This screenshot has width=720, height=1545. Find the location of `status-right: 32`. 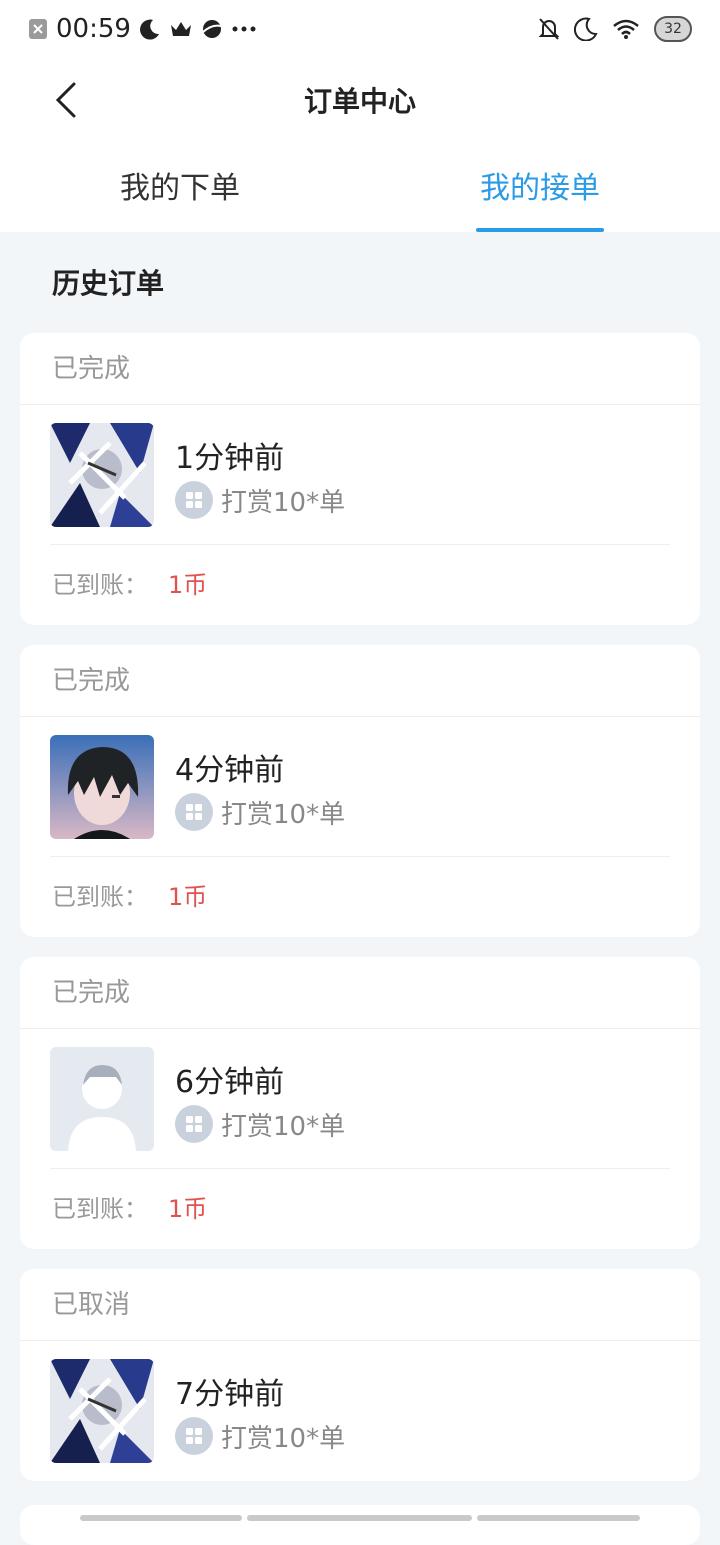

status-right: 32 is located at coordinates (615, 29).